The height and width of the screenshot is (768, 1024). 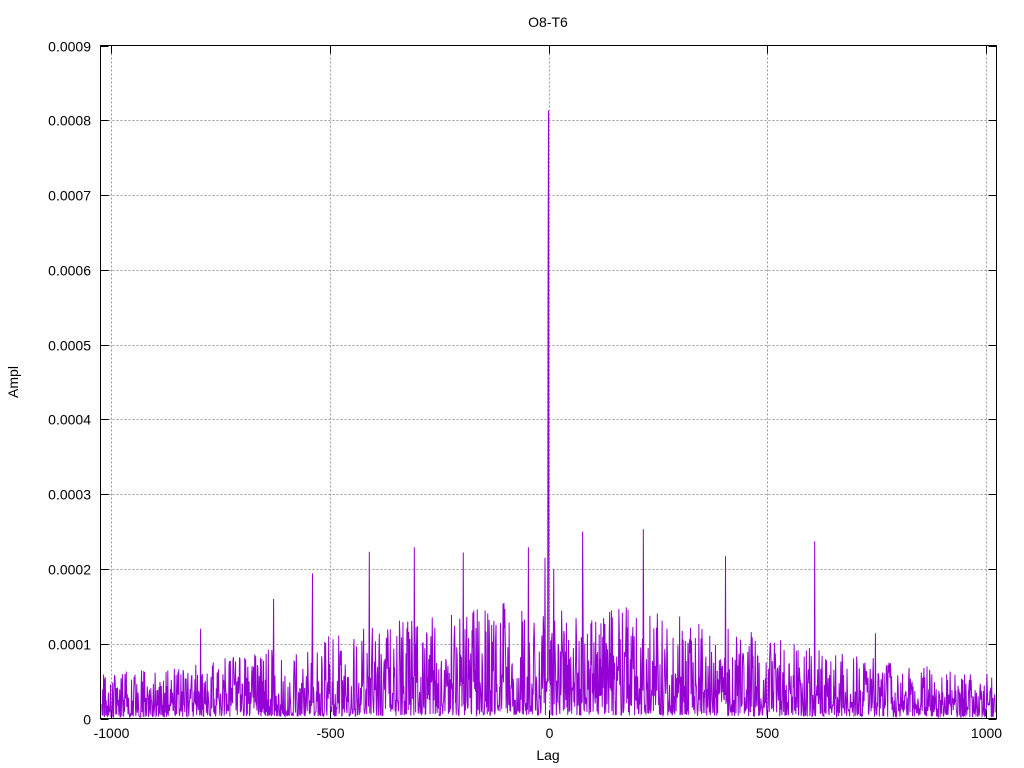 I want to click on x-axis-label: Lag, so click(x=547, y=755).